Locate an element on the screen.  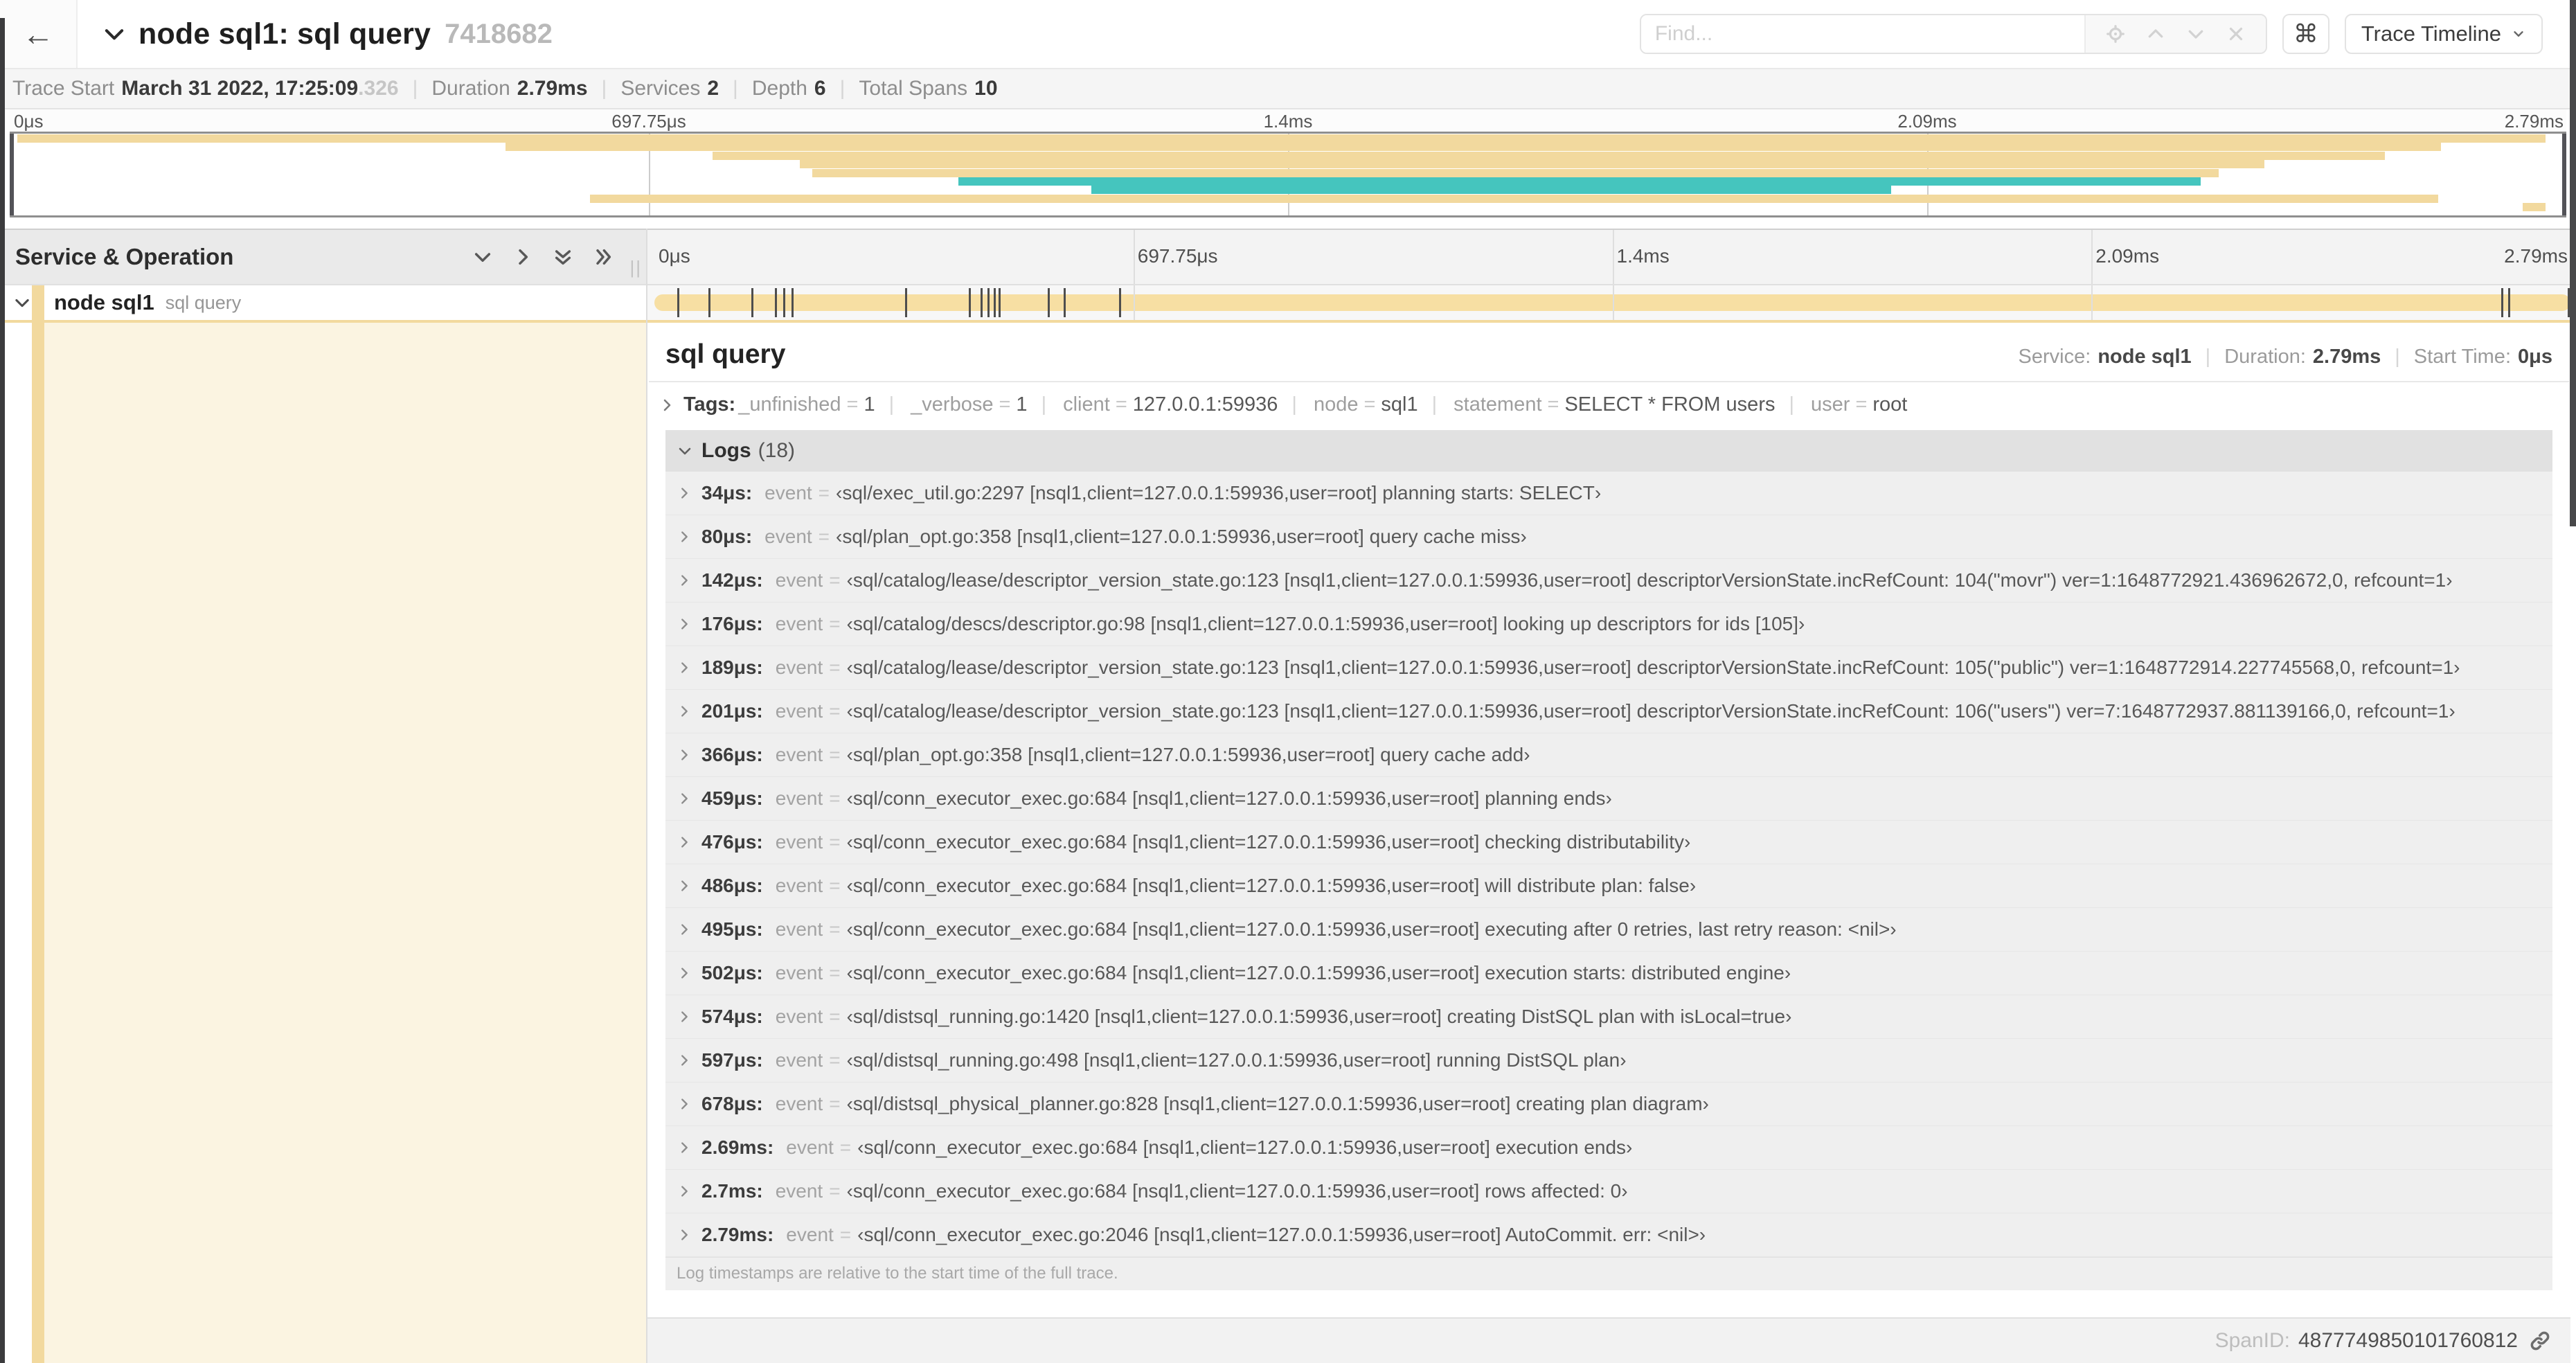
command-icon: ⌘ is located at coordinates (2305, 33).